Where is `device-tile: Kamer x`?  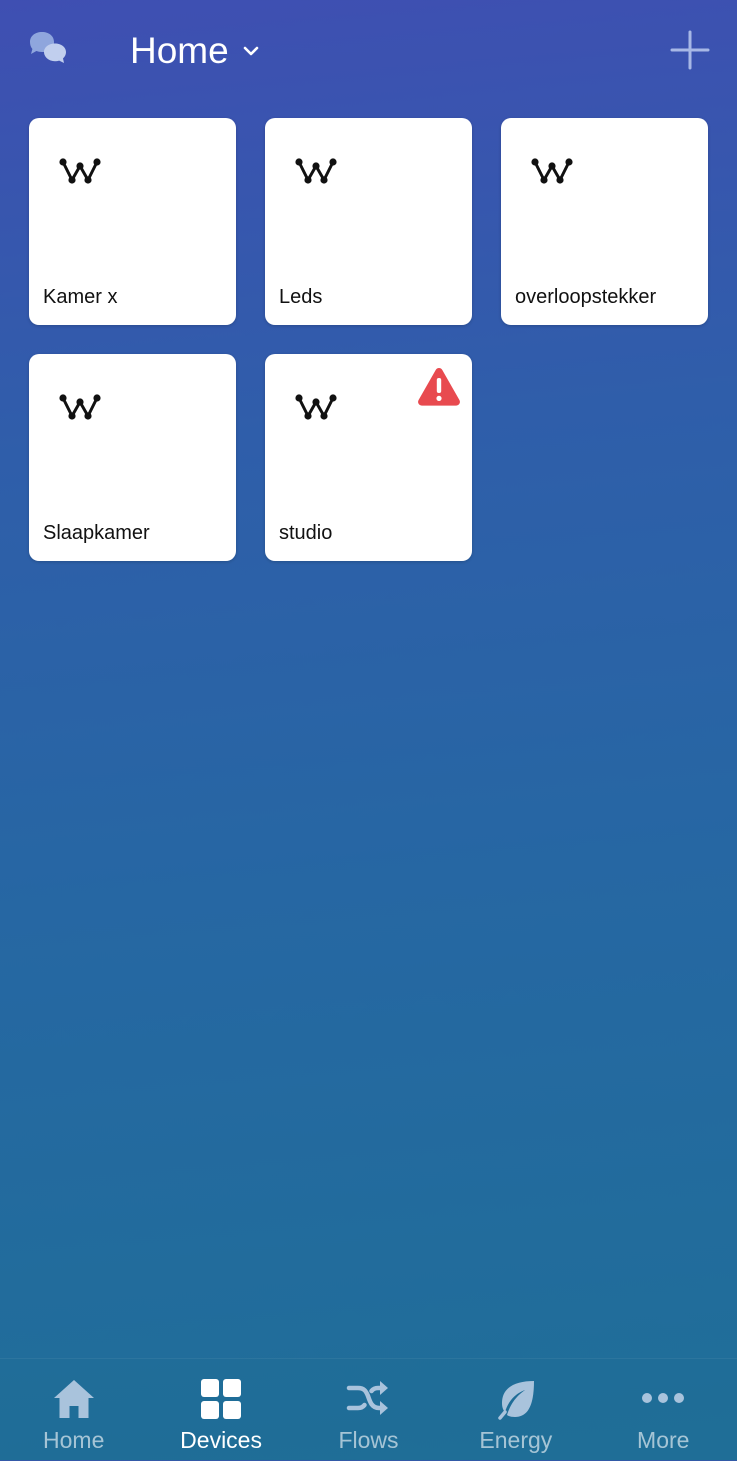 device-tile: Kamer x is located at coordinates (132, 221).